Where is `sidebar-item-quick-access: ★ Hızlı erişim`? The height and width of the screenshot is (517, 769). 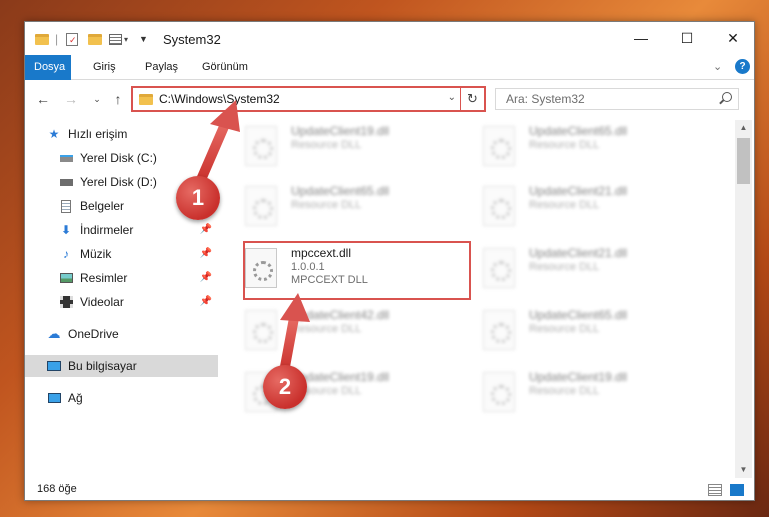 sidebar-item-quick-access: ★ Hızlı erişim is located at coordinates (121, 134).